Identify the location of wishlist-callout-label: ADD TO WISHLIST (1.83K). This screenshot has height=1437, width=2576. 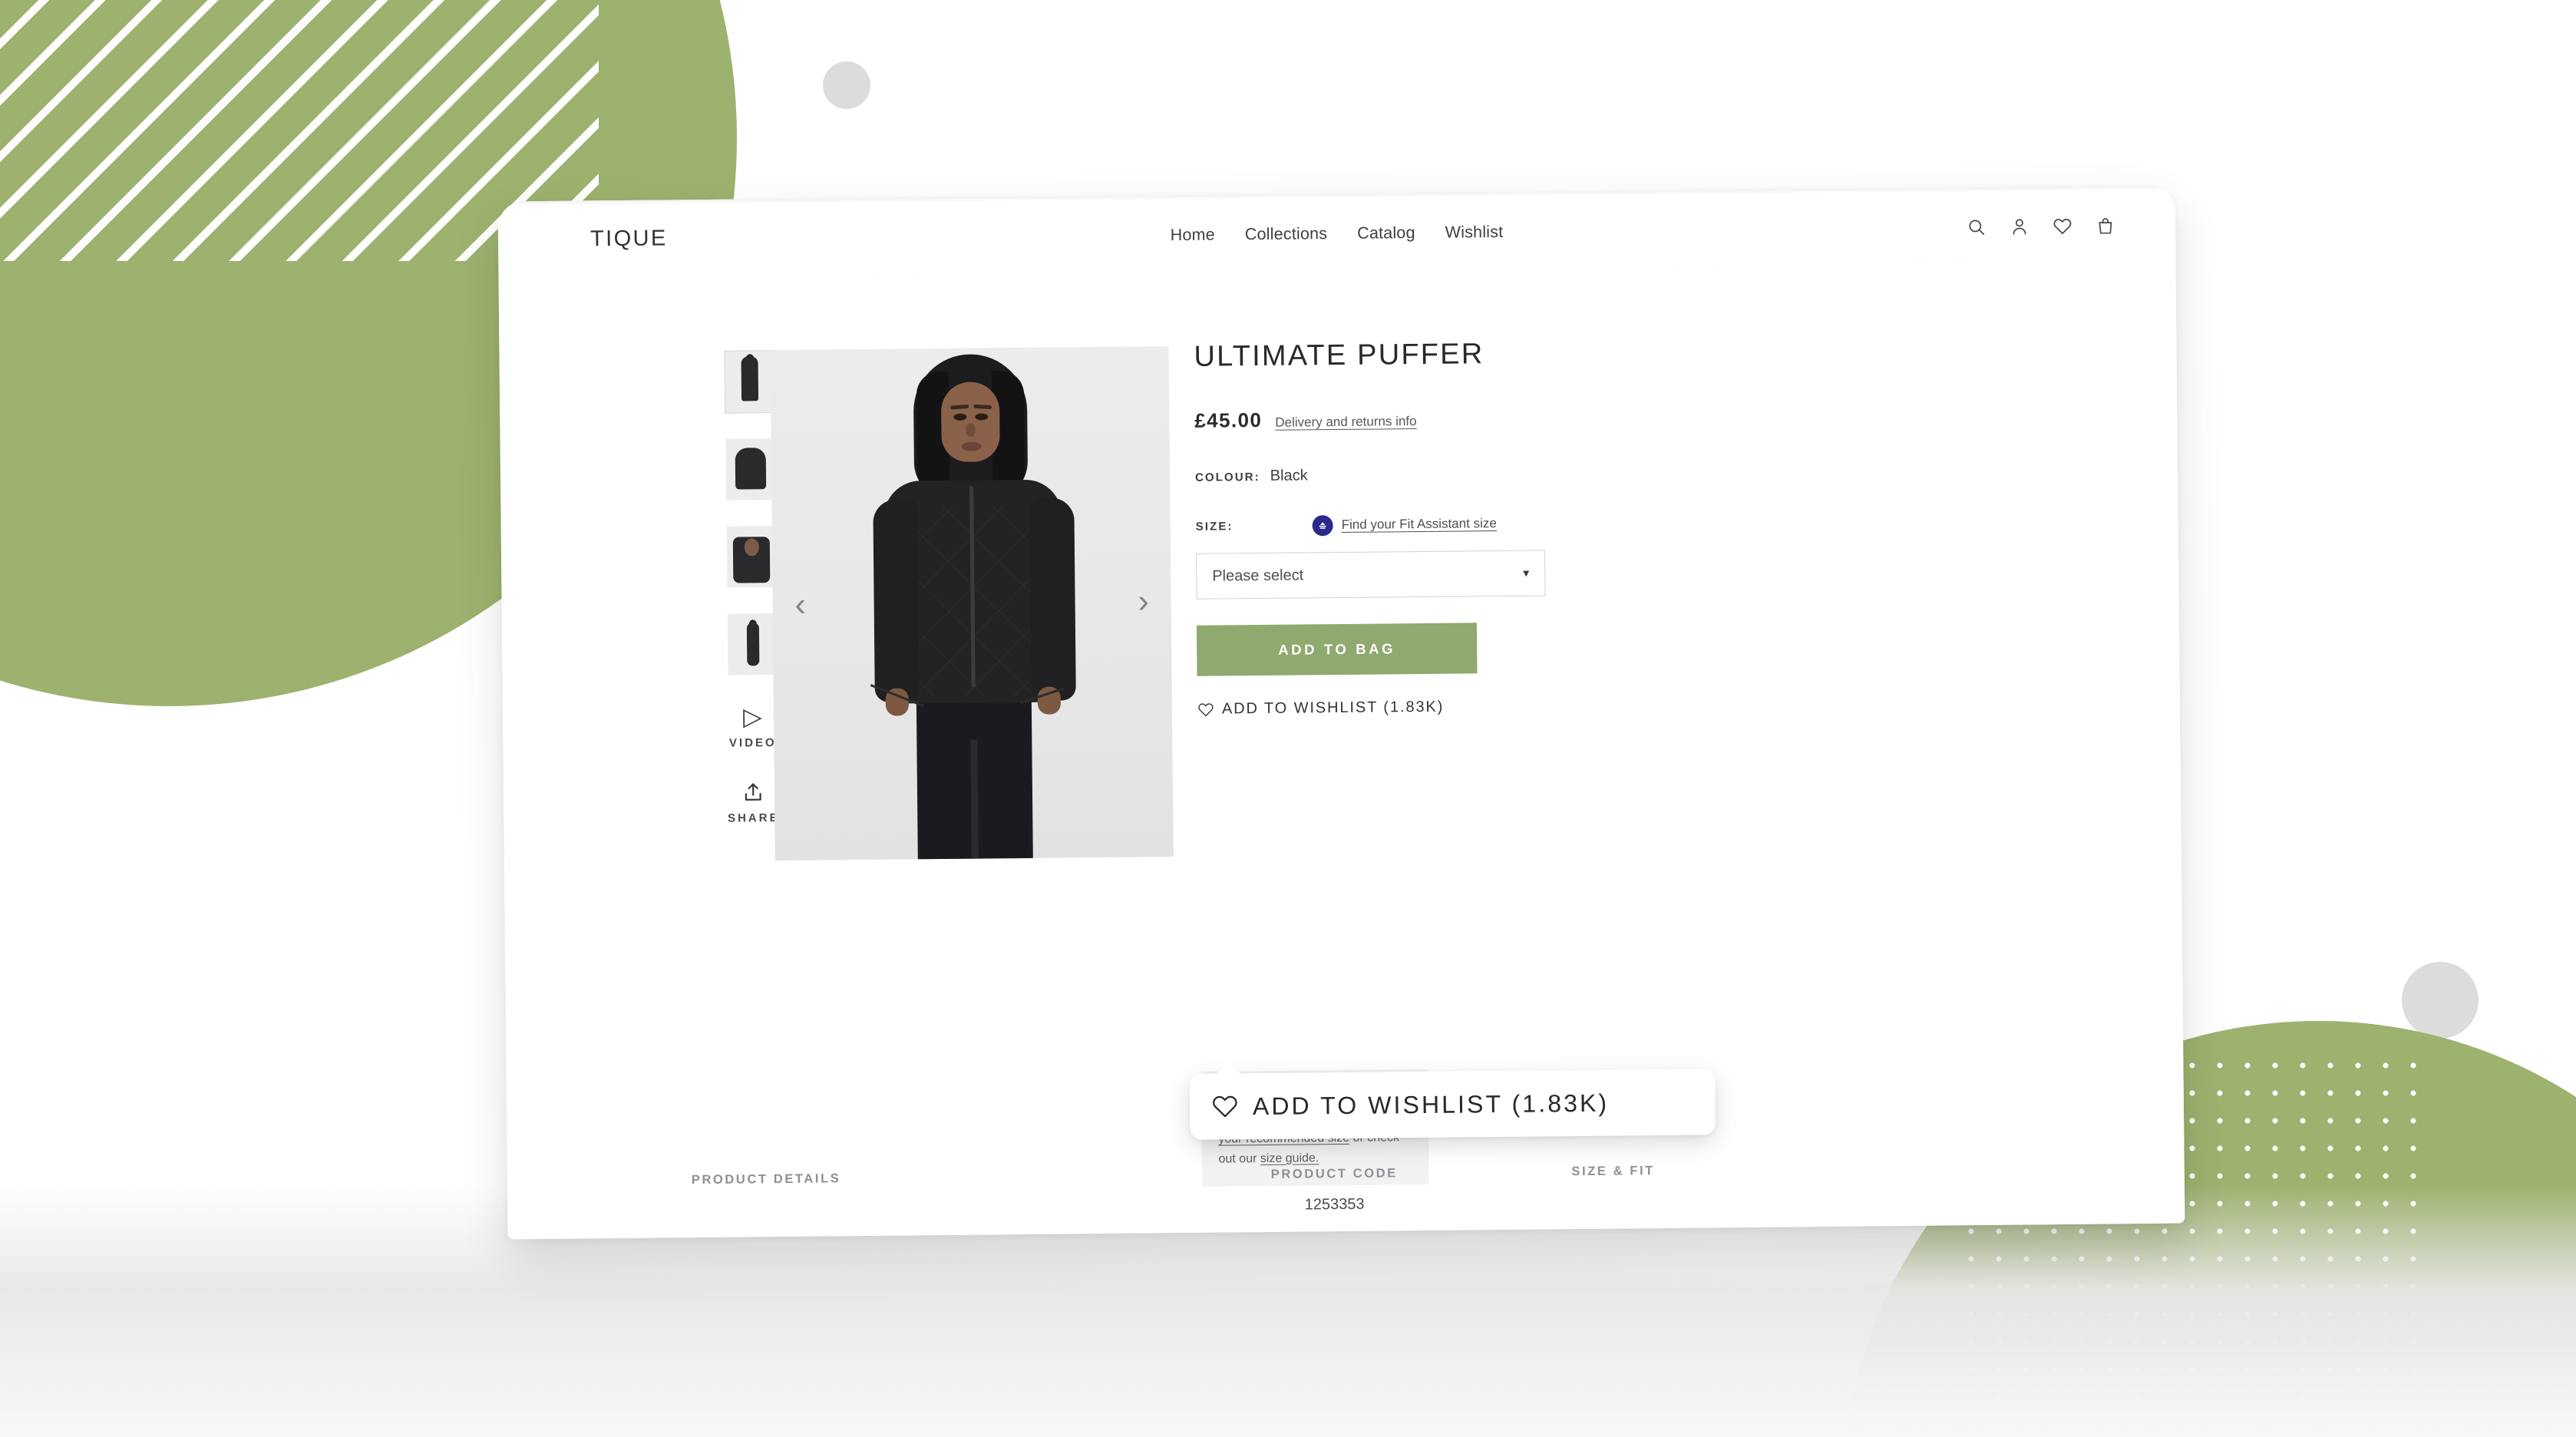
(1431, 1104).